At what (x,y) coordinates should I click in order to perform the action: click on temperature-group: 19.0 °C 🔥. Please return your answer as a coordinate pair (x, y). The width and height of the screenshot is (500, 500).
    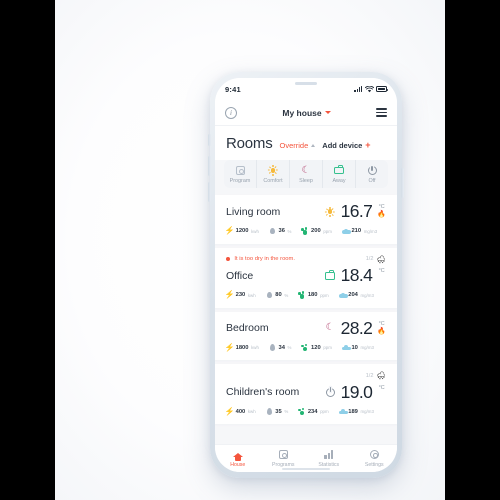
    Looking at the image, I should click on (355, 391).